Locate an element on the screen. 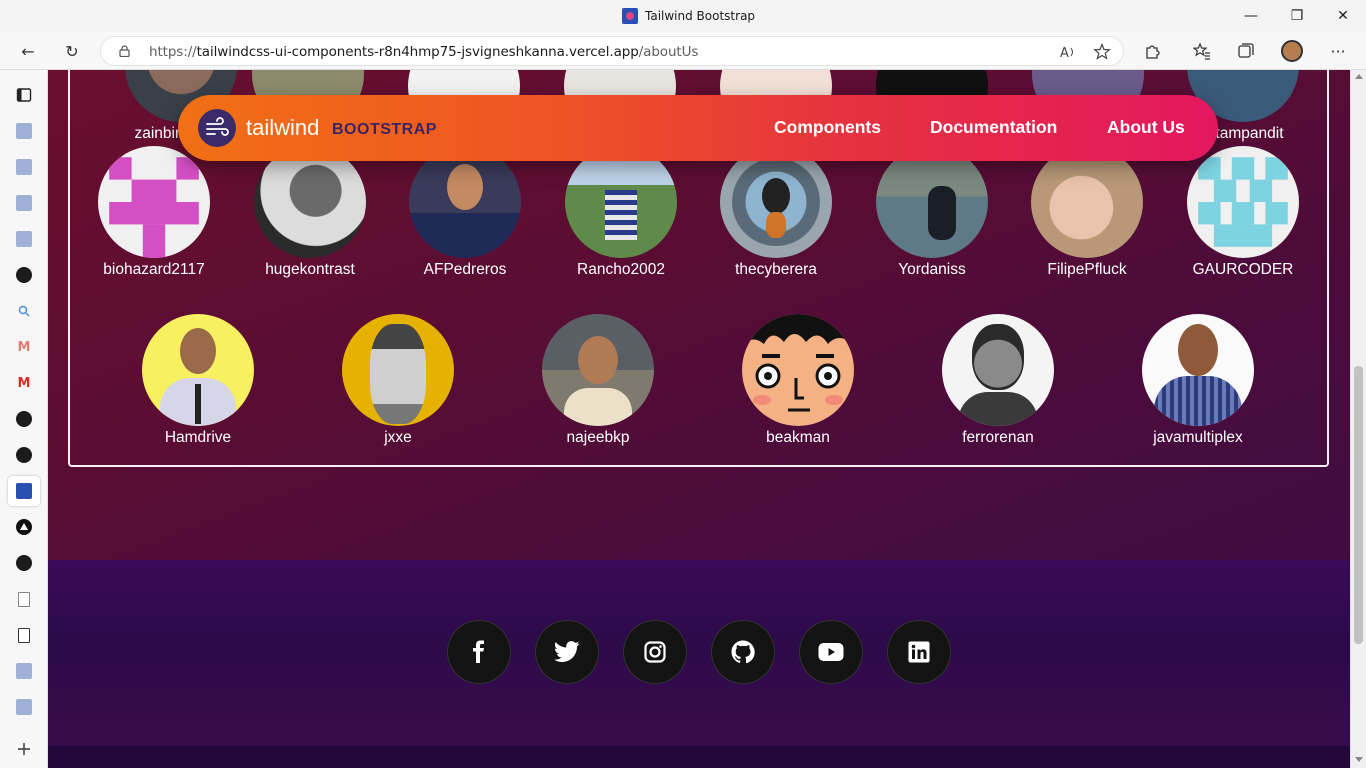  contributor-card: biohazard2117 is located at coordinates (154, 212).